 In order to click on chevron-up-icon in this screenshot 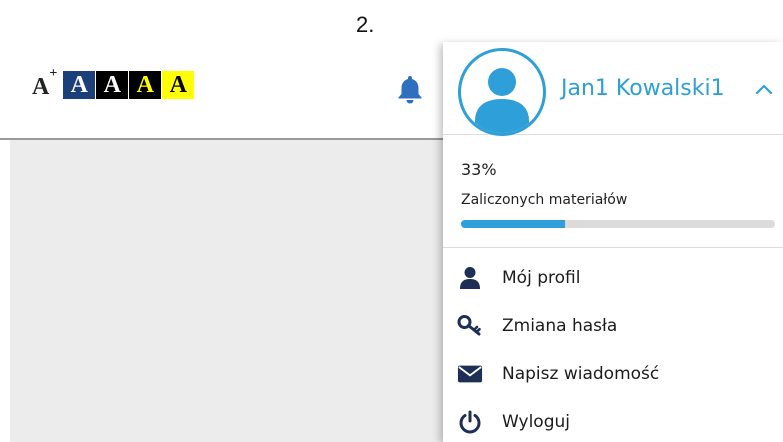, I will do `click(764, 89)`.